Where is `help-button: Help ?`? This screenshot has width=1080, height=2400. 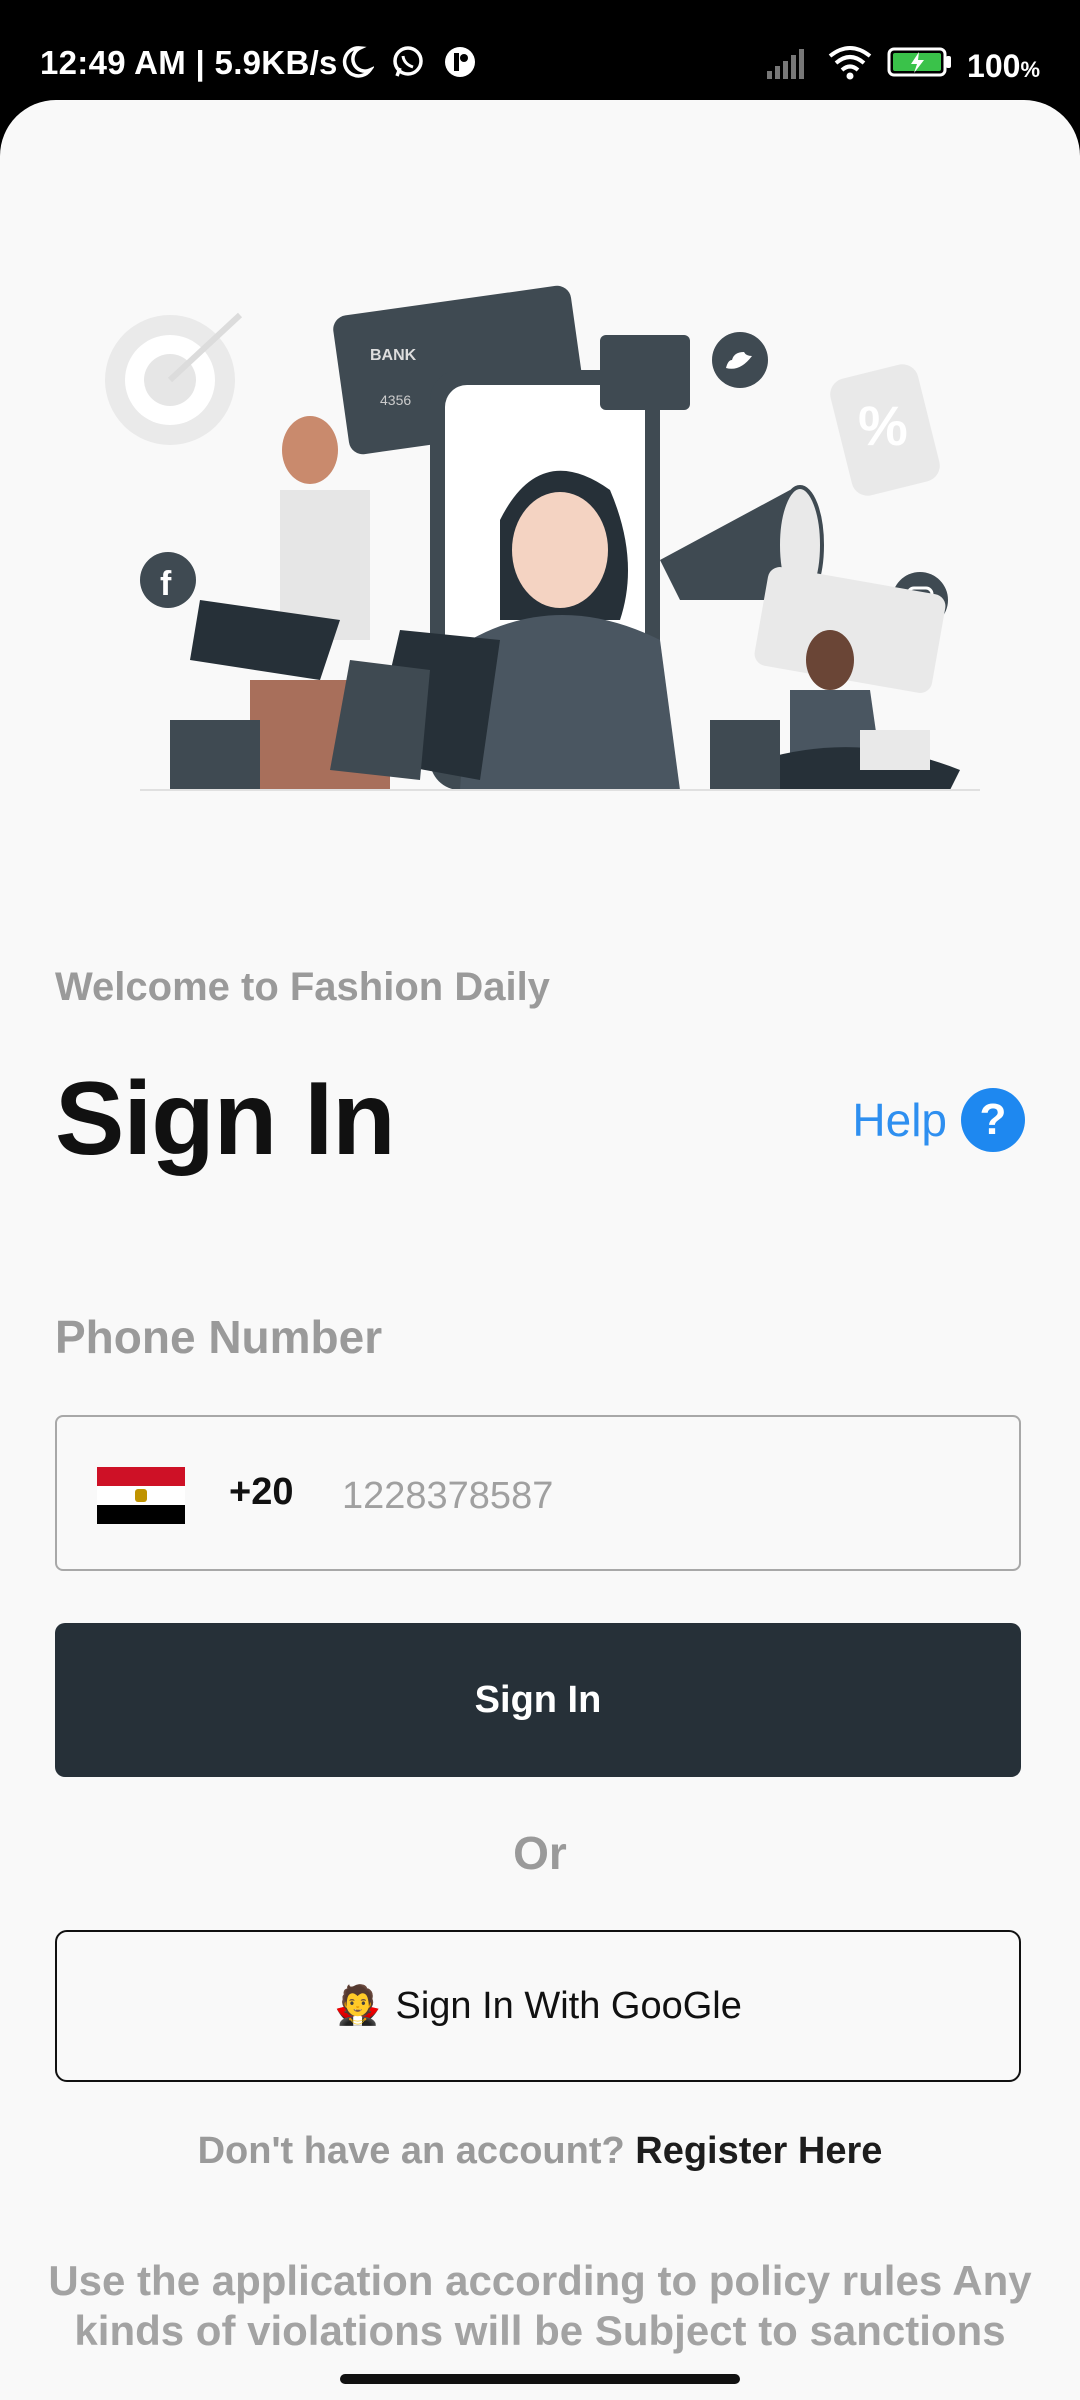 help-button: Help ? is located at coordinates (938, 1120).